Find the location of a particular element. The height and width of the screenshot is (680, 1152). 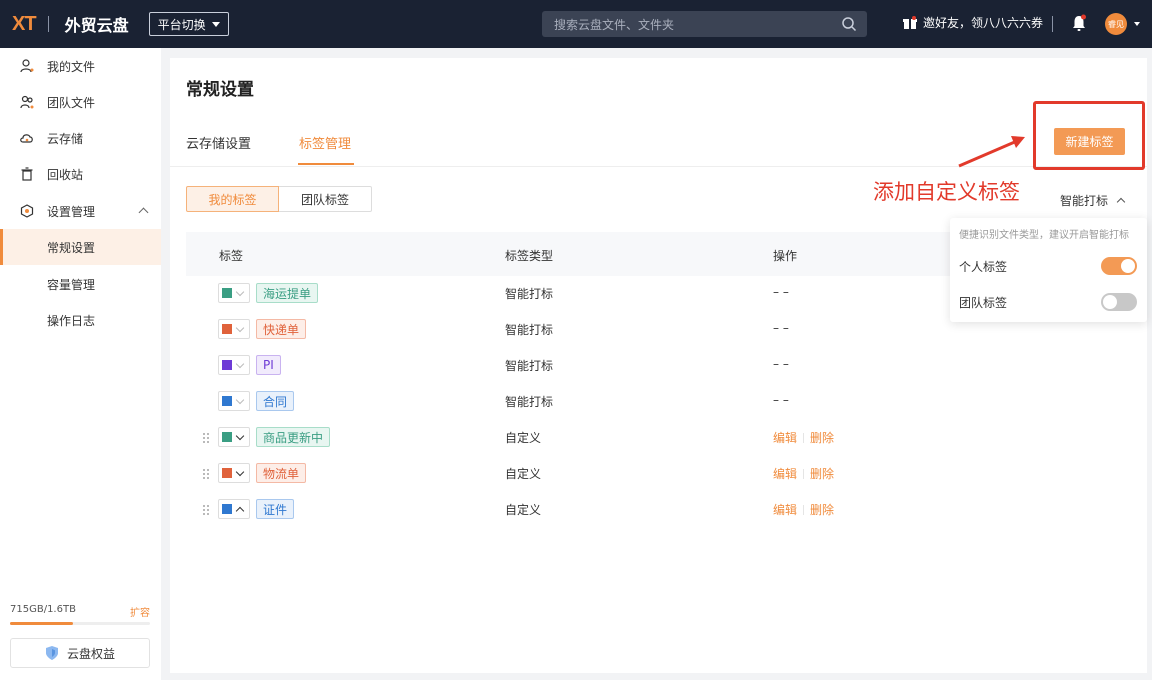

tag-scope-segmented-control: 我的标签 团队标签 is located at coordinates (279, 199).